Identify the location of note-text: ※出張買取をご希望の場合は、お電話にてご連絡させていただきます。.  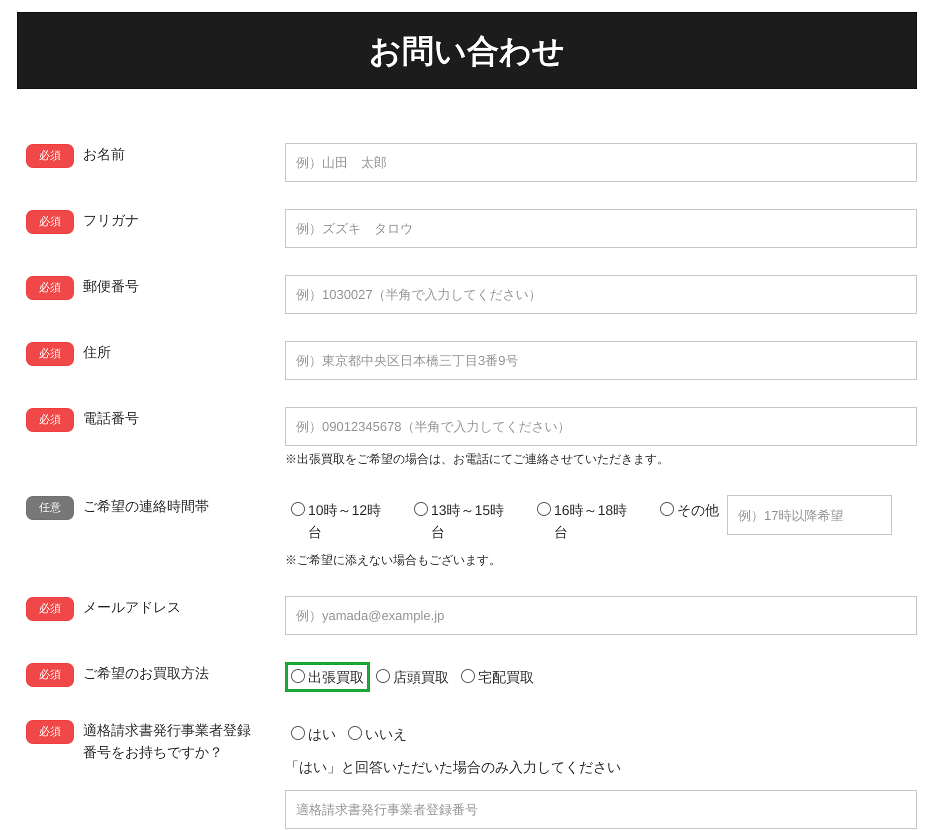
(477, 459).